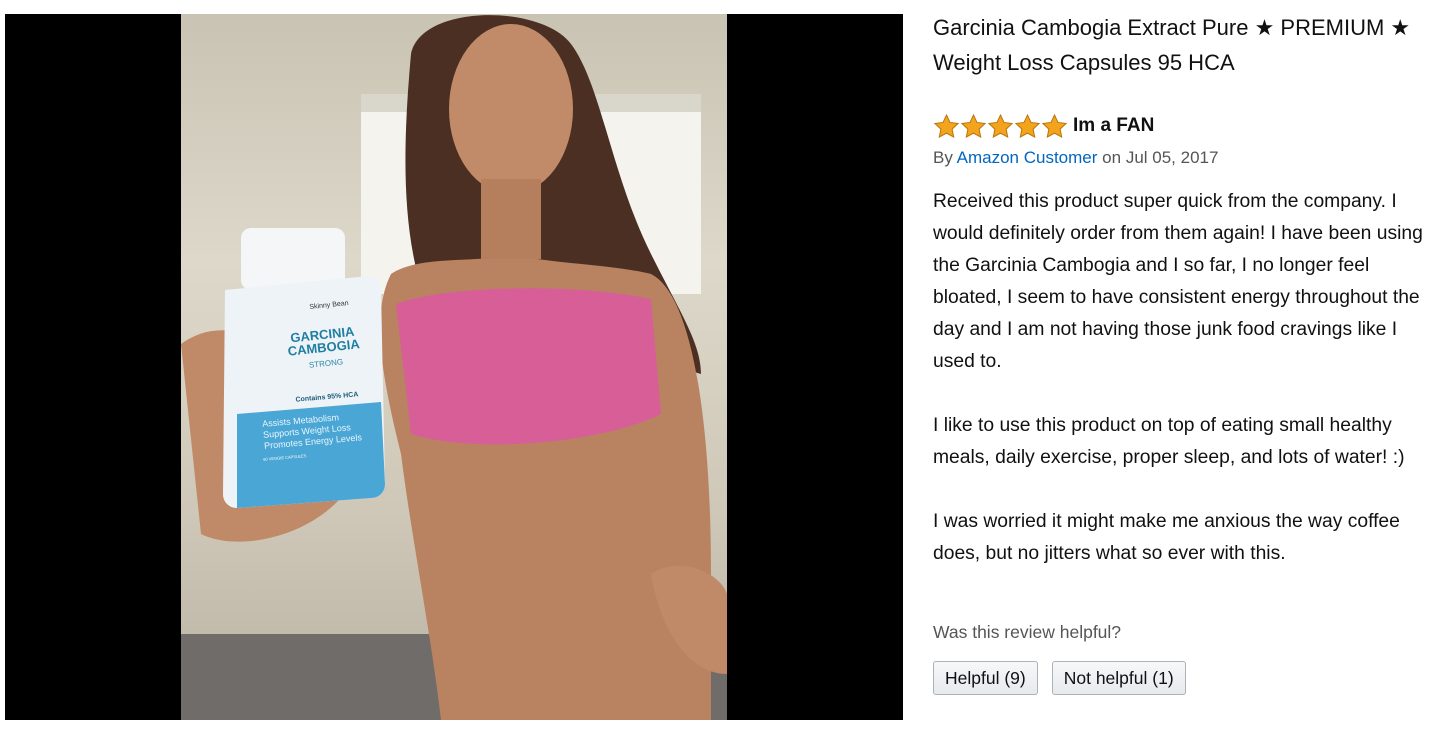  What do you see at coordinates (1027, 157) in the screenshot?
I see `author-link: Amazon Customer` at bounding box center [1027, 157].